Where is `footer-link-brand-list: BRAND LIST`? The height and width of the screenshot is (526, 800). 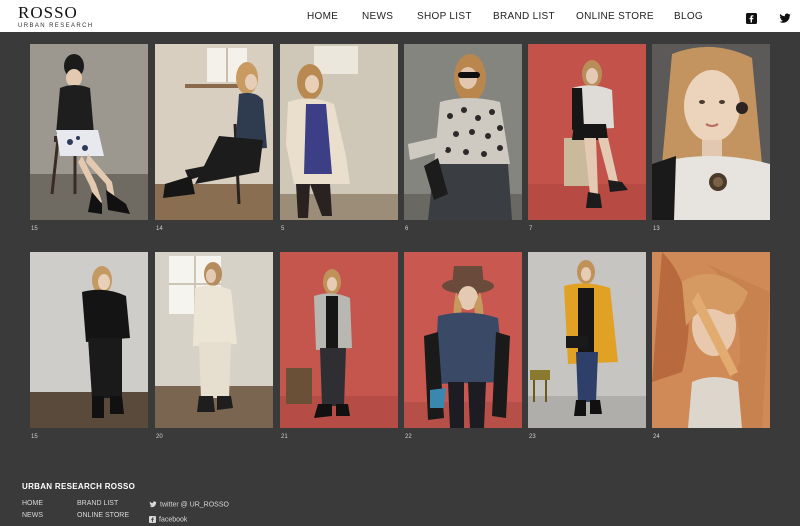 footer-link-brand-list: BRAND LIST is located at coordinates (97, 503).